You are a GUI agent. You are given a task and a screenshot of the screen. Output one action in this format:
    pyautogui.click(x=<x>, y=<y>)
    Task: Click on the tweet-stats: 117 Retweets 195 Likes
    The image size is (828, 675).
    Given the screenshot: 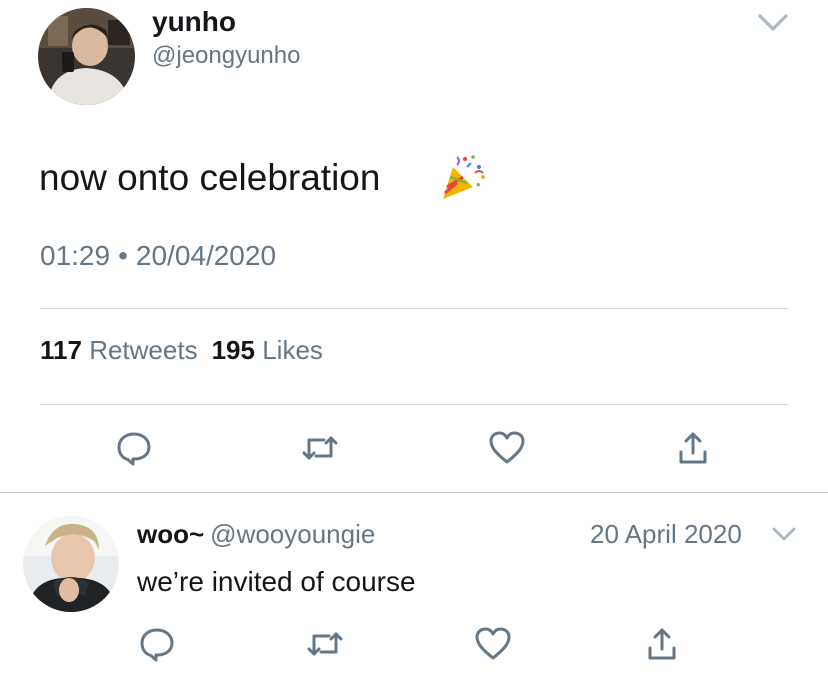 What is the action you would take?
    pyautogui.click(x=181, y=350)
    